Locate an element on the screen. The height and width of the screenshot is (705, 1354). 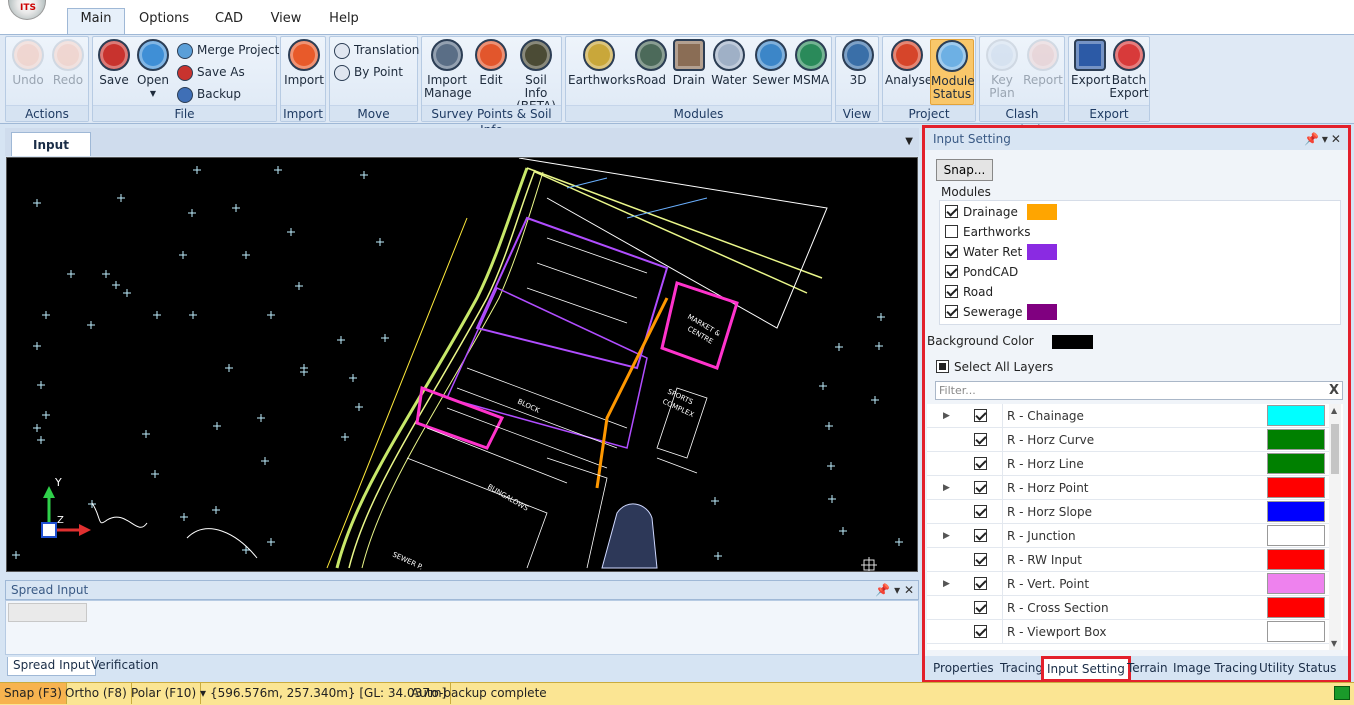
tab-view: View is located at coordinates (286, 21).